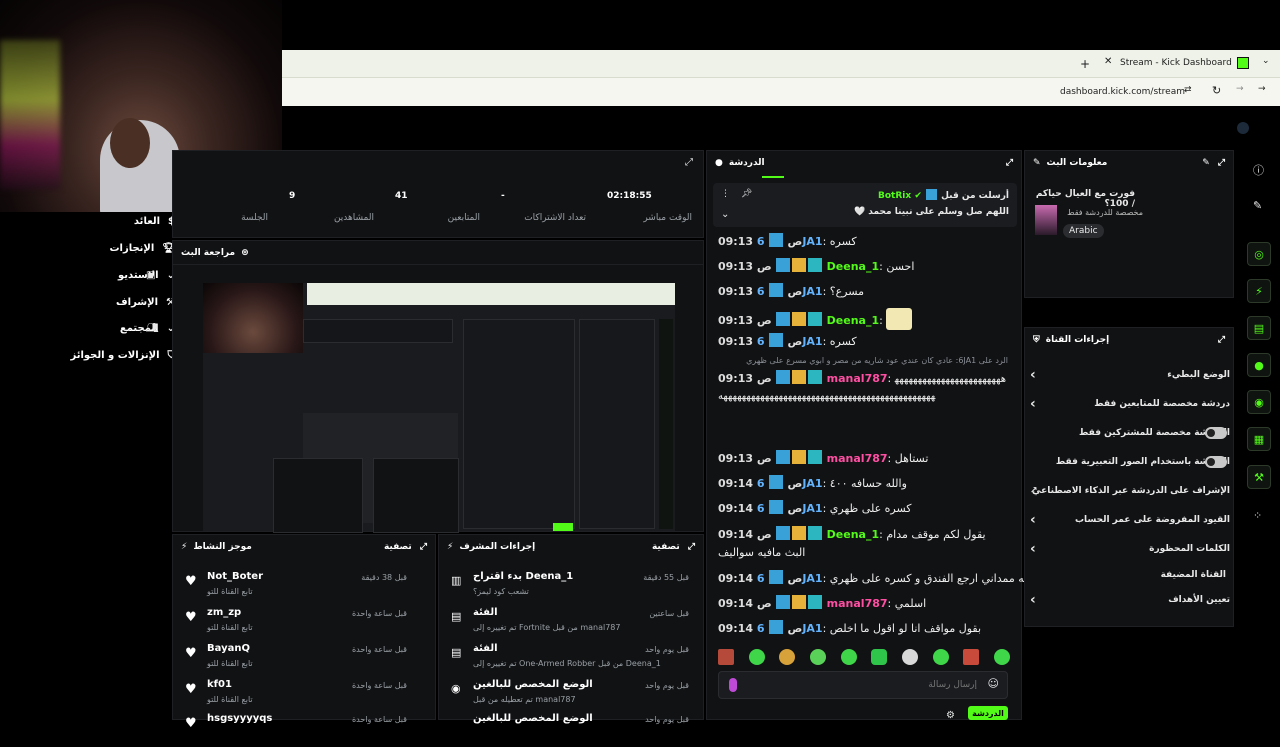 This screenshot has height=747, width=1280. Describe the element at coordinates (725, 194) in the screenshot. I see `more-options-icon: ⋮` at that location.